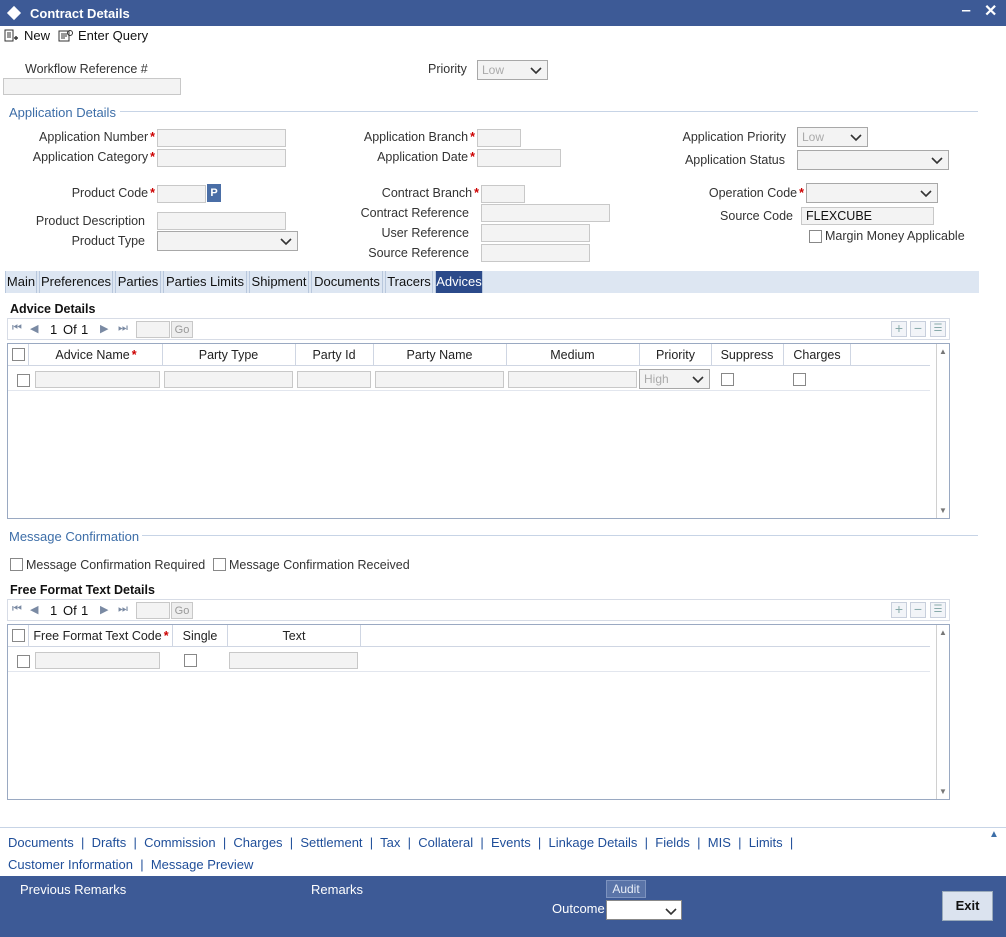  Describe the element at coordinates (138, 282) in the screenshot. I see `tab-parties: Parties` at that location.